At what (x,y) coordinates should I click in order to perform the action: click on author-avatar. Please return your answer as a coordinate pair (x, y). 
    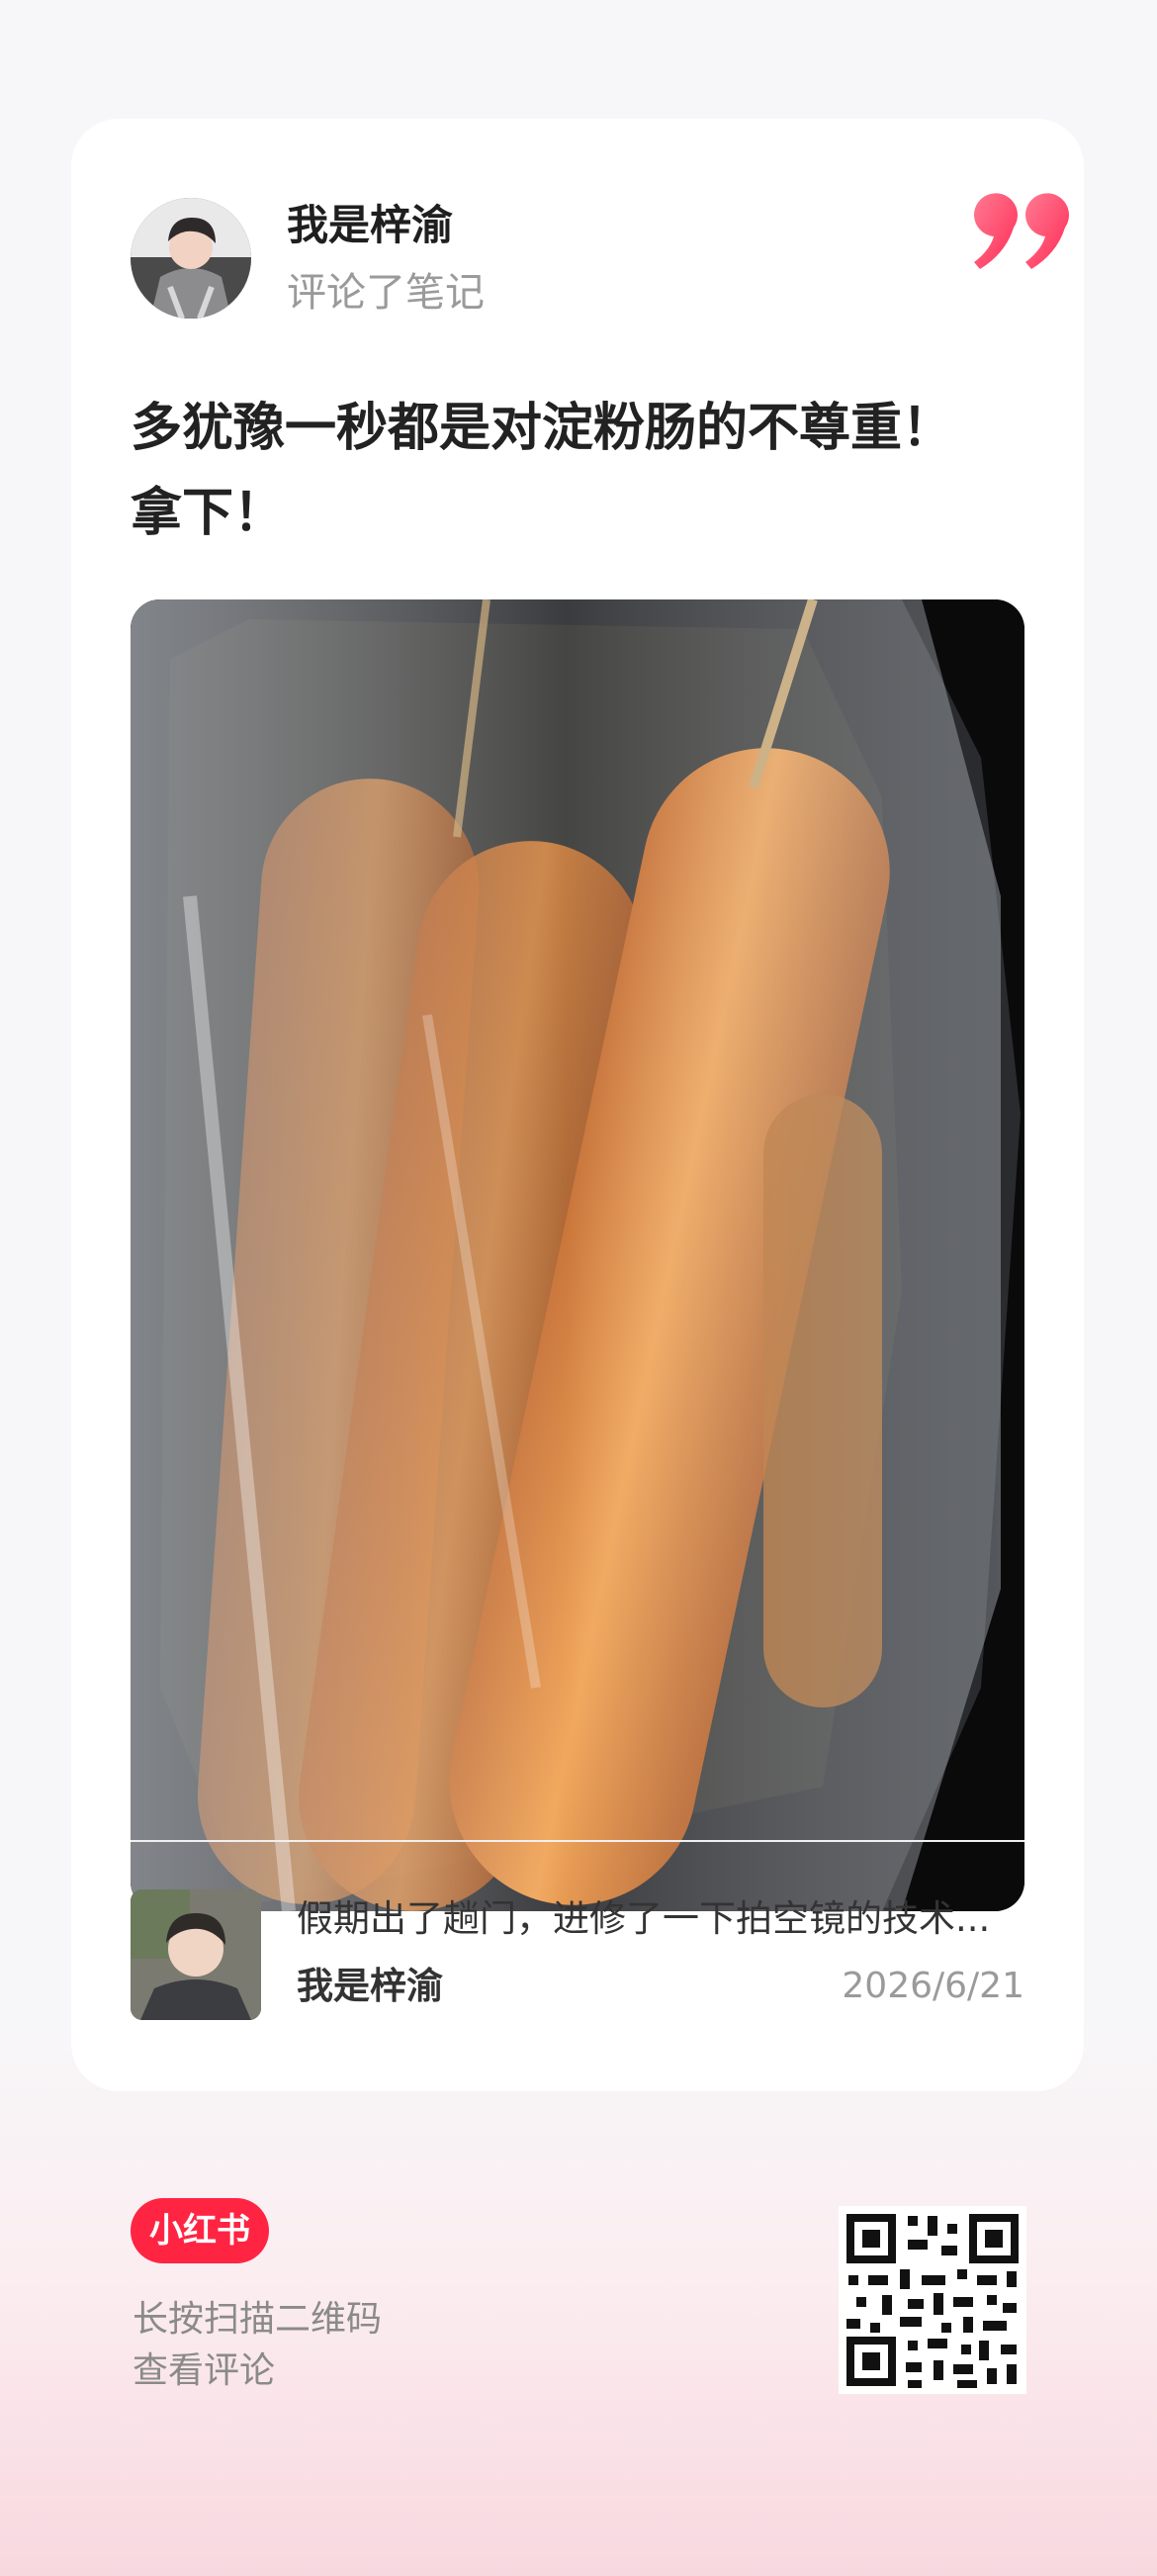
    Looking at the image, I should click on (191, 259).